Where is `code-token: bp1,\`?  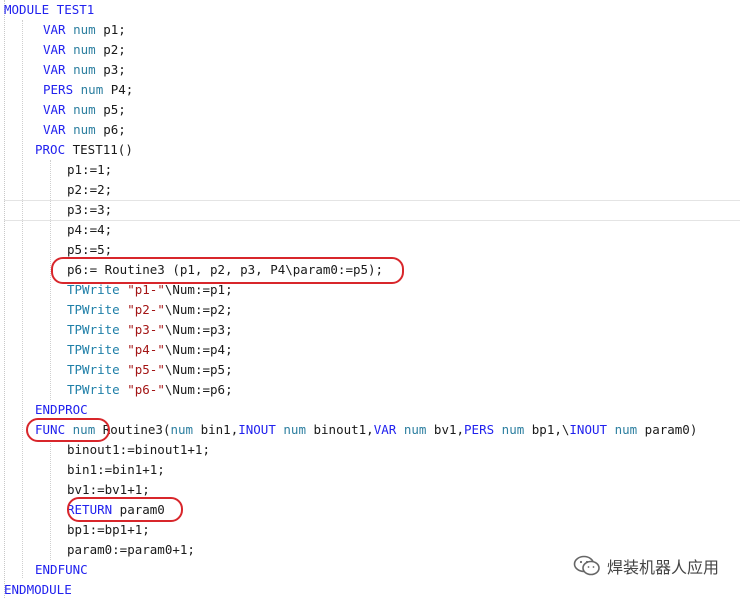
code-token: bp1,\ is located at coordinates (547, 429).